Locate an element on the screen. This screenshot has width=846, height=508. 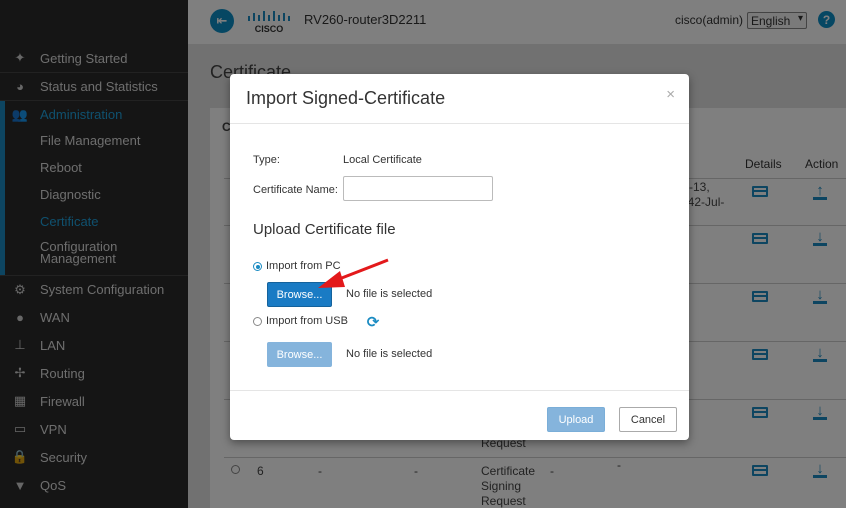
type-value: Local Certificate is located at coordinates (382, 160).